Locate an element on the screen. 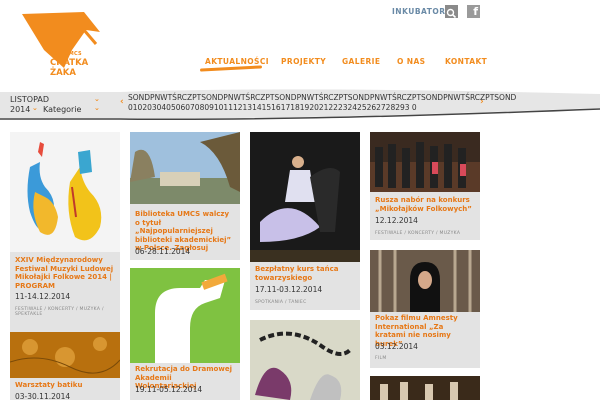 The height and width of the screenshot is (400, 600). illustration-image is located at coordinates (305, 360).